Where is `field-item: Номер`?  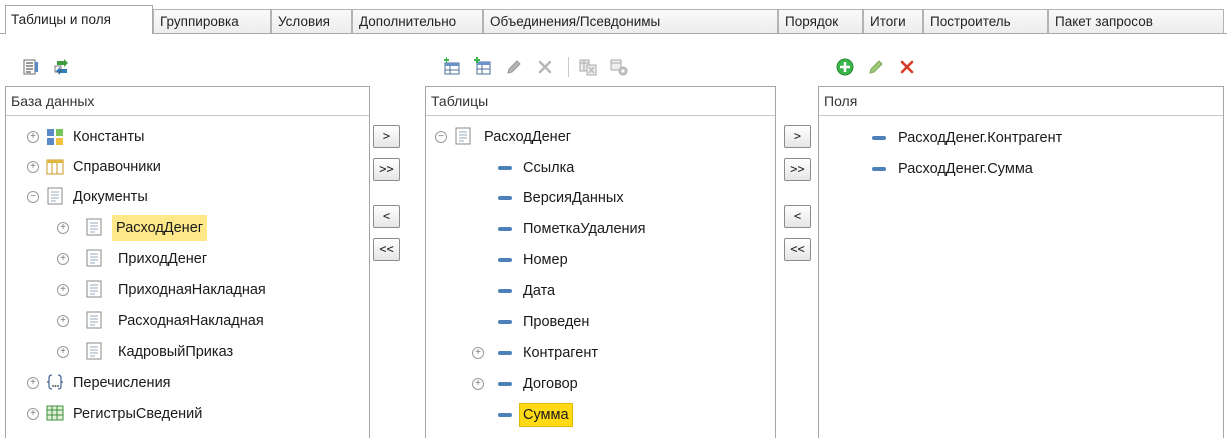 field-item: Номер is located at coordinates (599, 260).